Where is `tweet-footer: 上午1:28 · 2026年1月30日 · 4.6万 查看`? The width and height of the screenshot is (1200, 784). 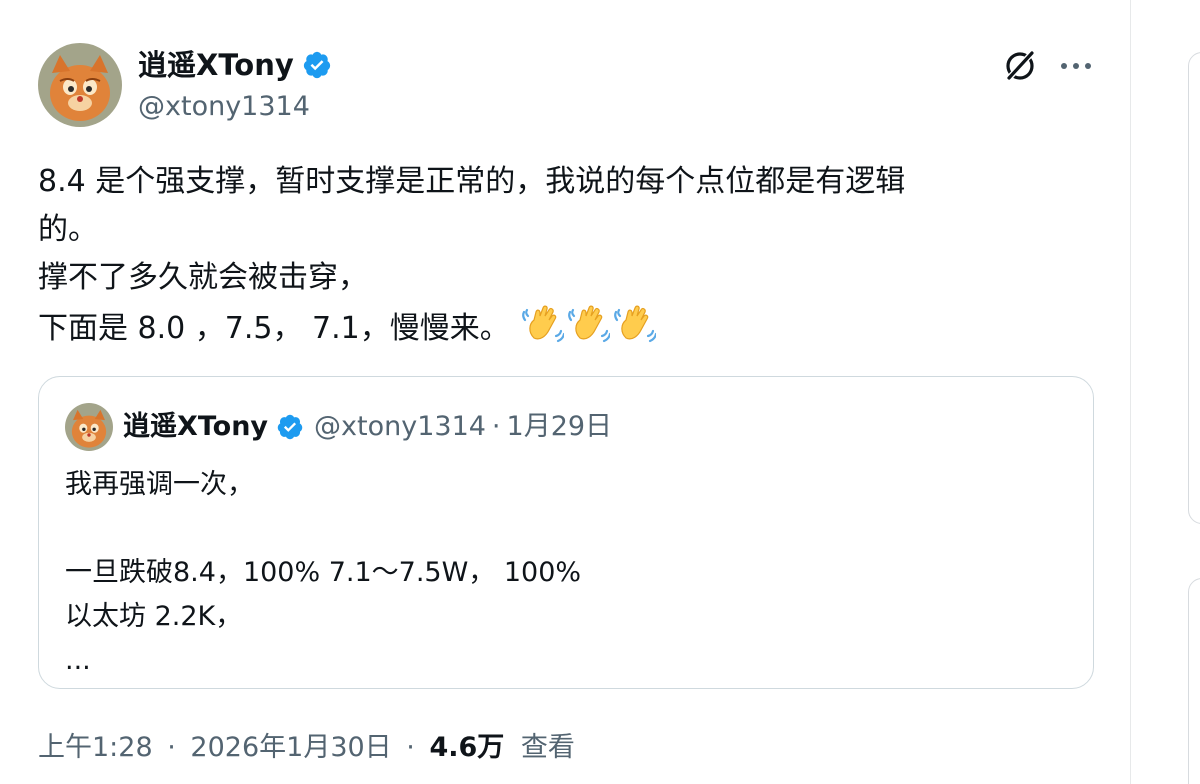 tweet-footer: 上午1:28 · 2026年1月30日 · 4.6万 查看 is located at coordinates (306, 748).